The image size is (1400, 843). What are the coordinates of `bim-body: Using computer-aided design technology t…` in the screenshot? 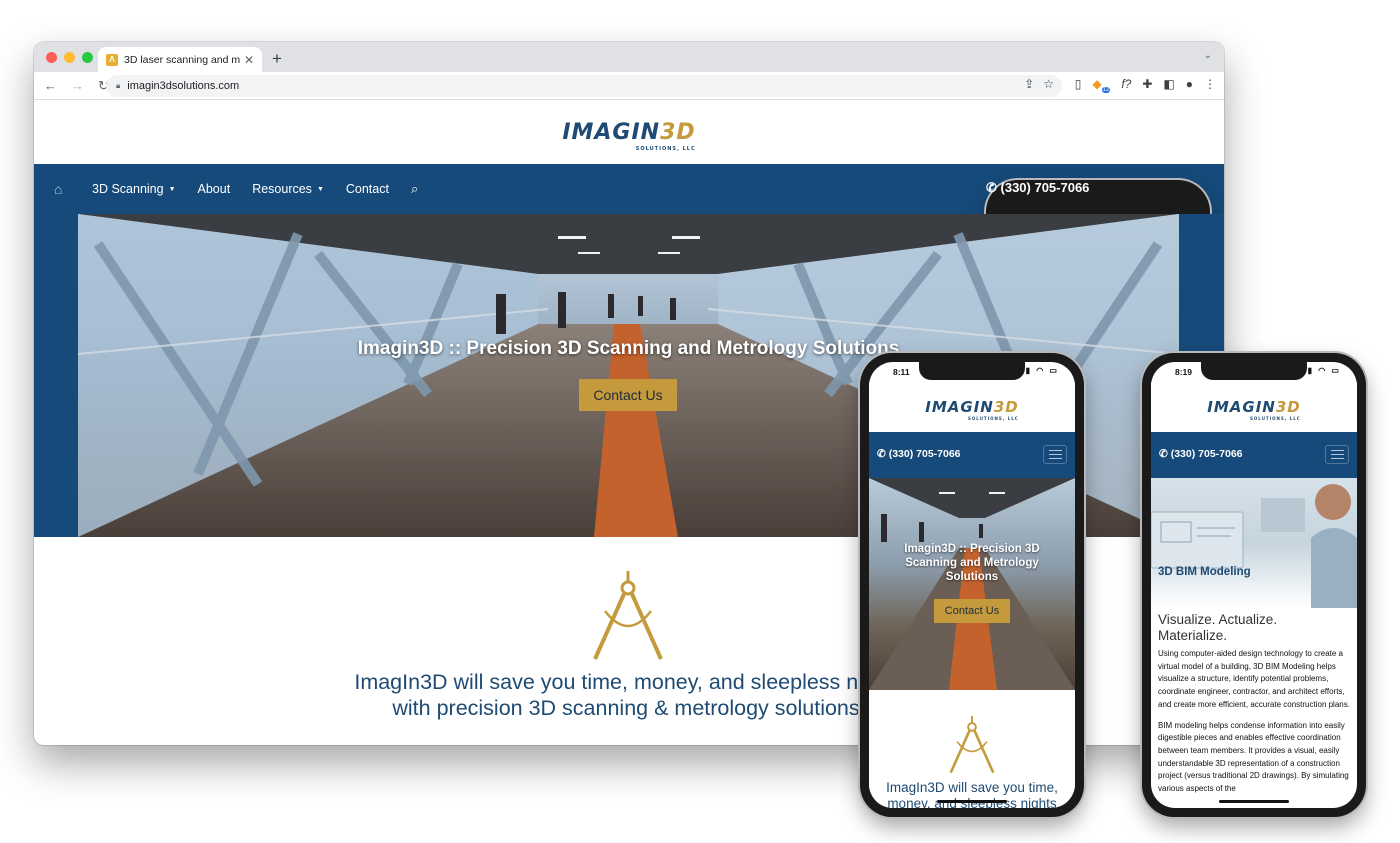 It's located at (1255, 726).